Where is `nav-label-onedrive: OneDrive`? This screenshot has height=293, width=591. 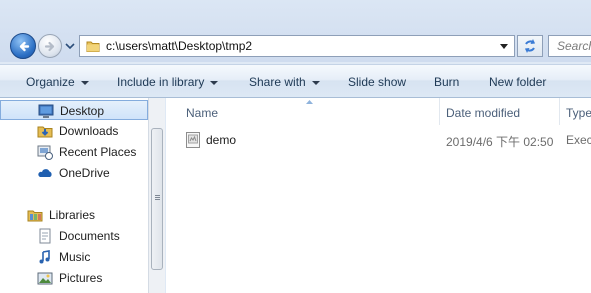
nav-label-onedrive: OneDrive is located at coordinates (84, 173).